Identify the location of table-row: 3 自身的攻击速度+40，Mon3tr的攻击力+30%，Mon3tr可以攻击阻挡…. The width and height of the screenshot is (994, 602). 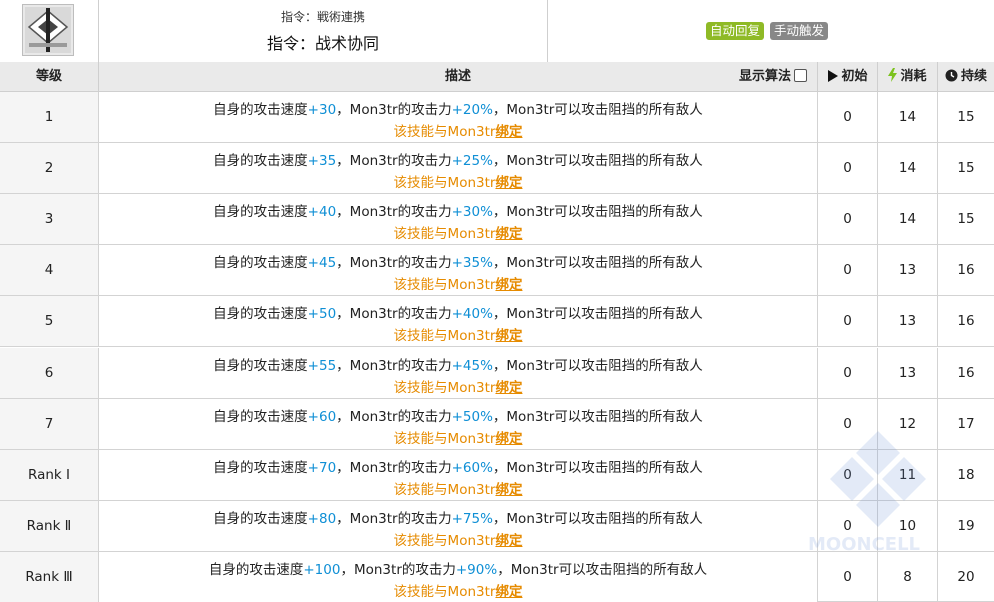
(497, 220).